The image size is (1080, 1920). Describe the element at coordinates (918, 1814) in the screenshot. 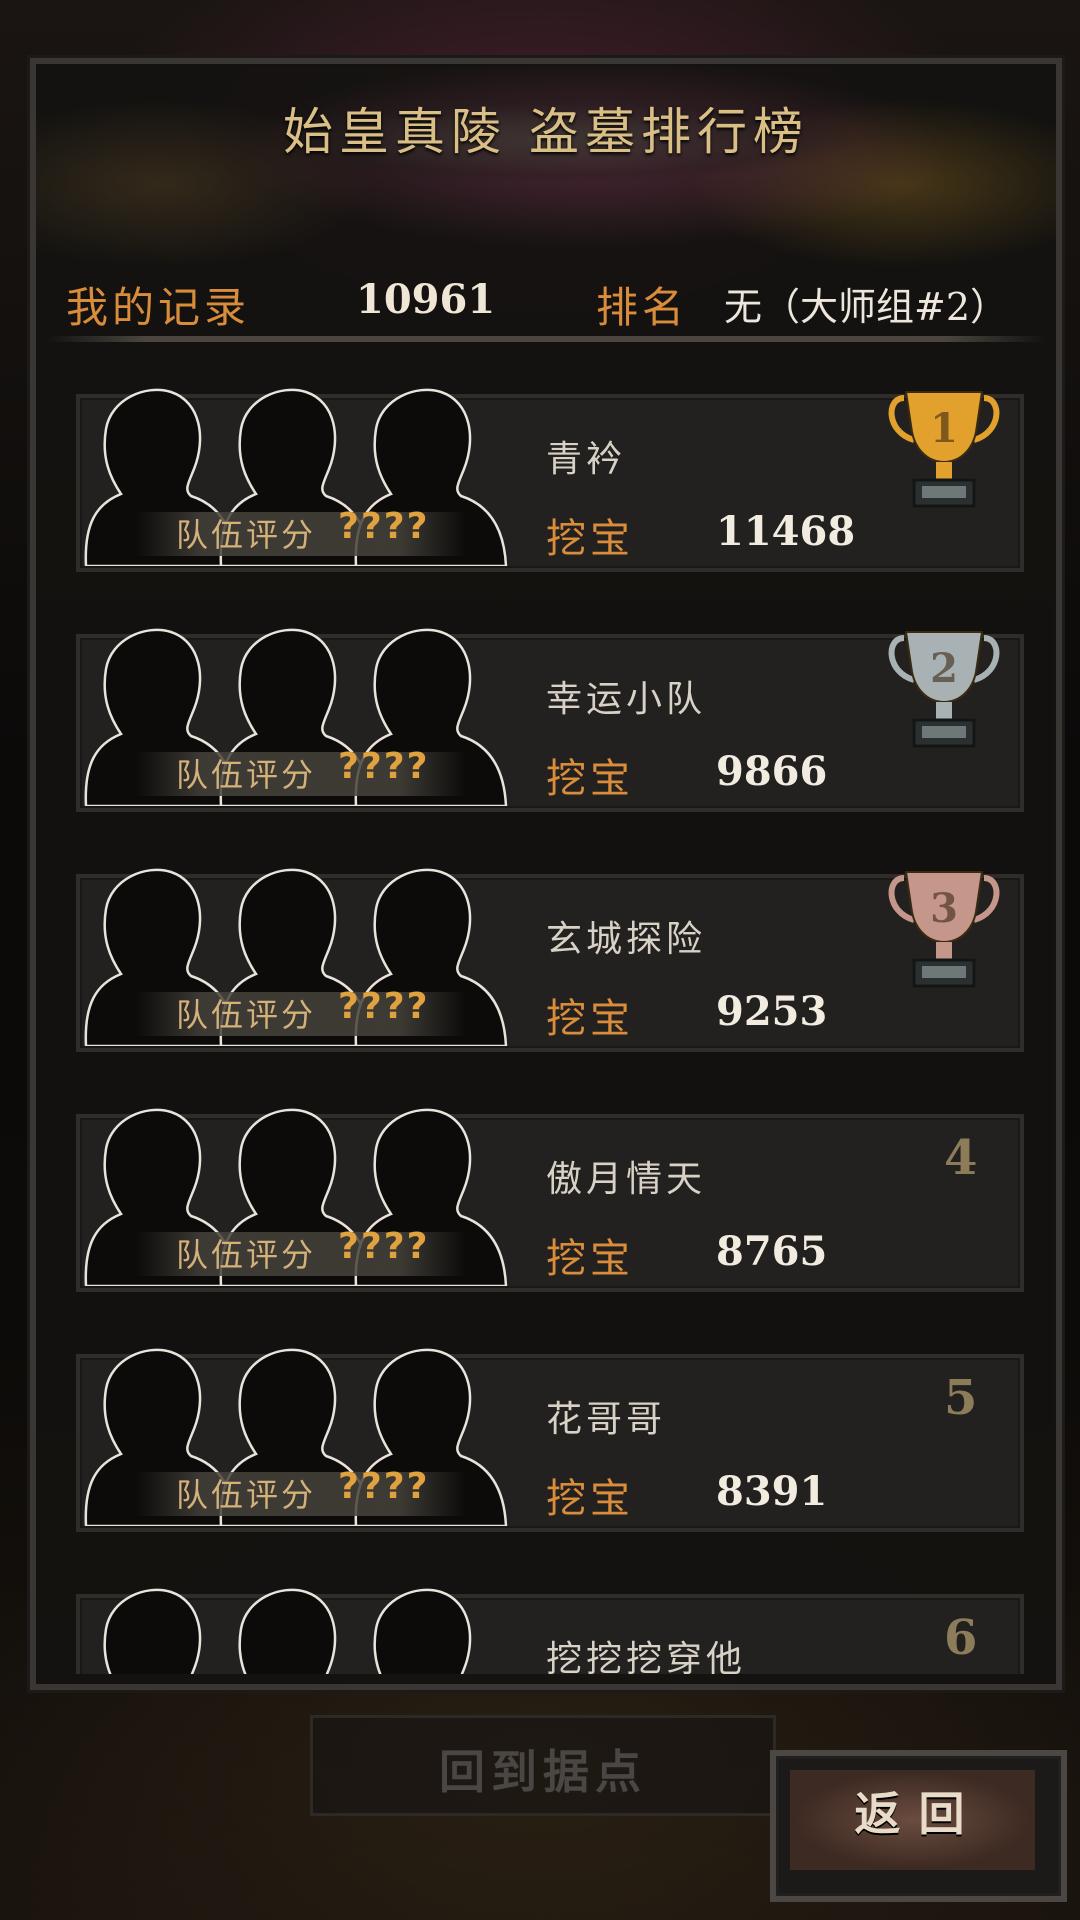

I see `return-label: 返回` at that location.